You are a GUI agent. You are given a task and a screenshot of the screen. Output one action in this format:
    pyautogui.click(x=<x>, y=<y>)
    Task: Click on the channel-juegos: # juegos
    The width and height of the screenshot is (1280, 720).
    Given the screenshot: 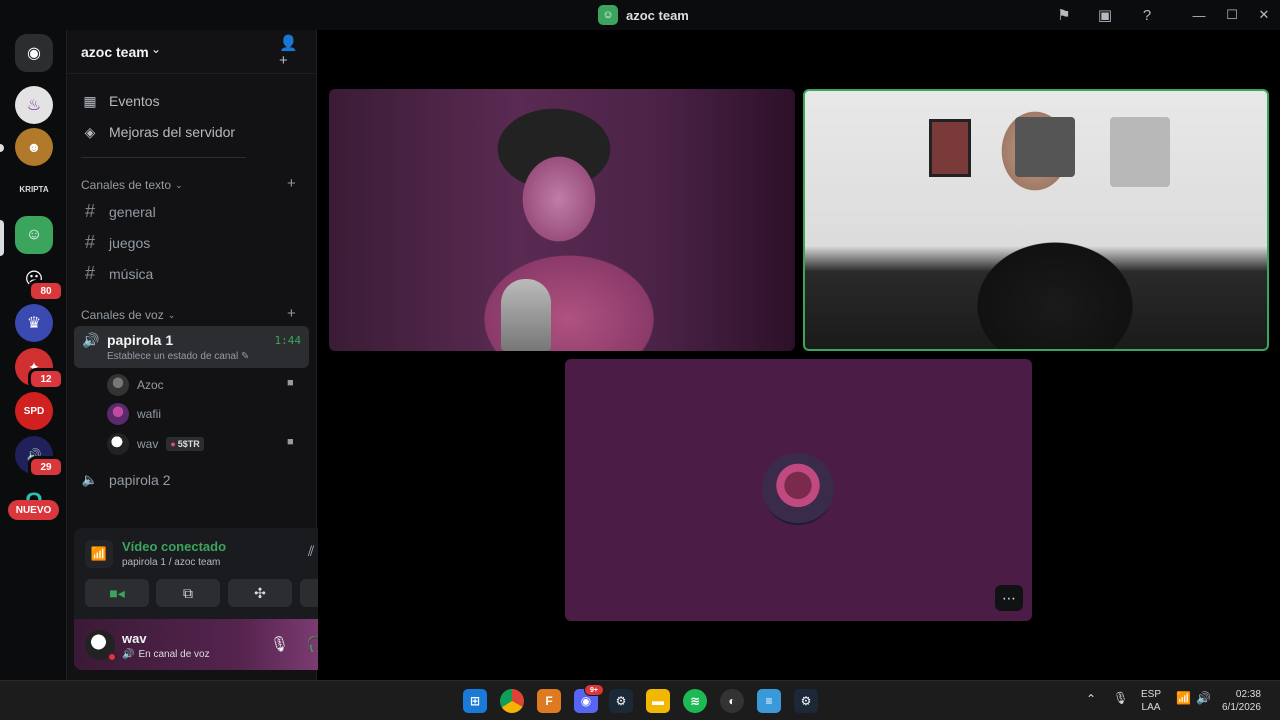 What is the action you would take?
    pyautogui.click(x=115, y=242)
    